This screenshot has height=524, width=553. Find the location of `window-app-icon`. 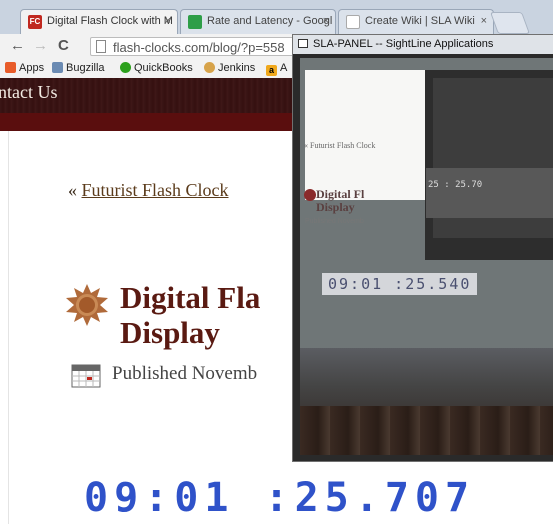

window-app-icon is located at coordinates (303, 43).